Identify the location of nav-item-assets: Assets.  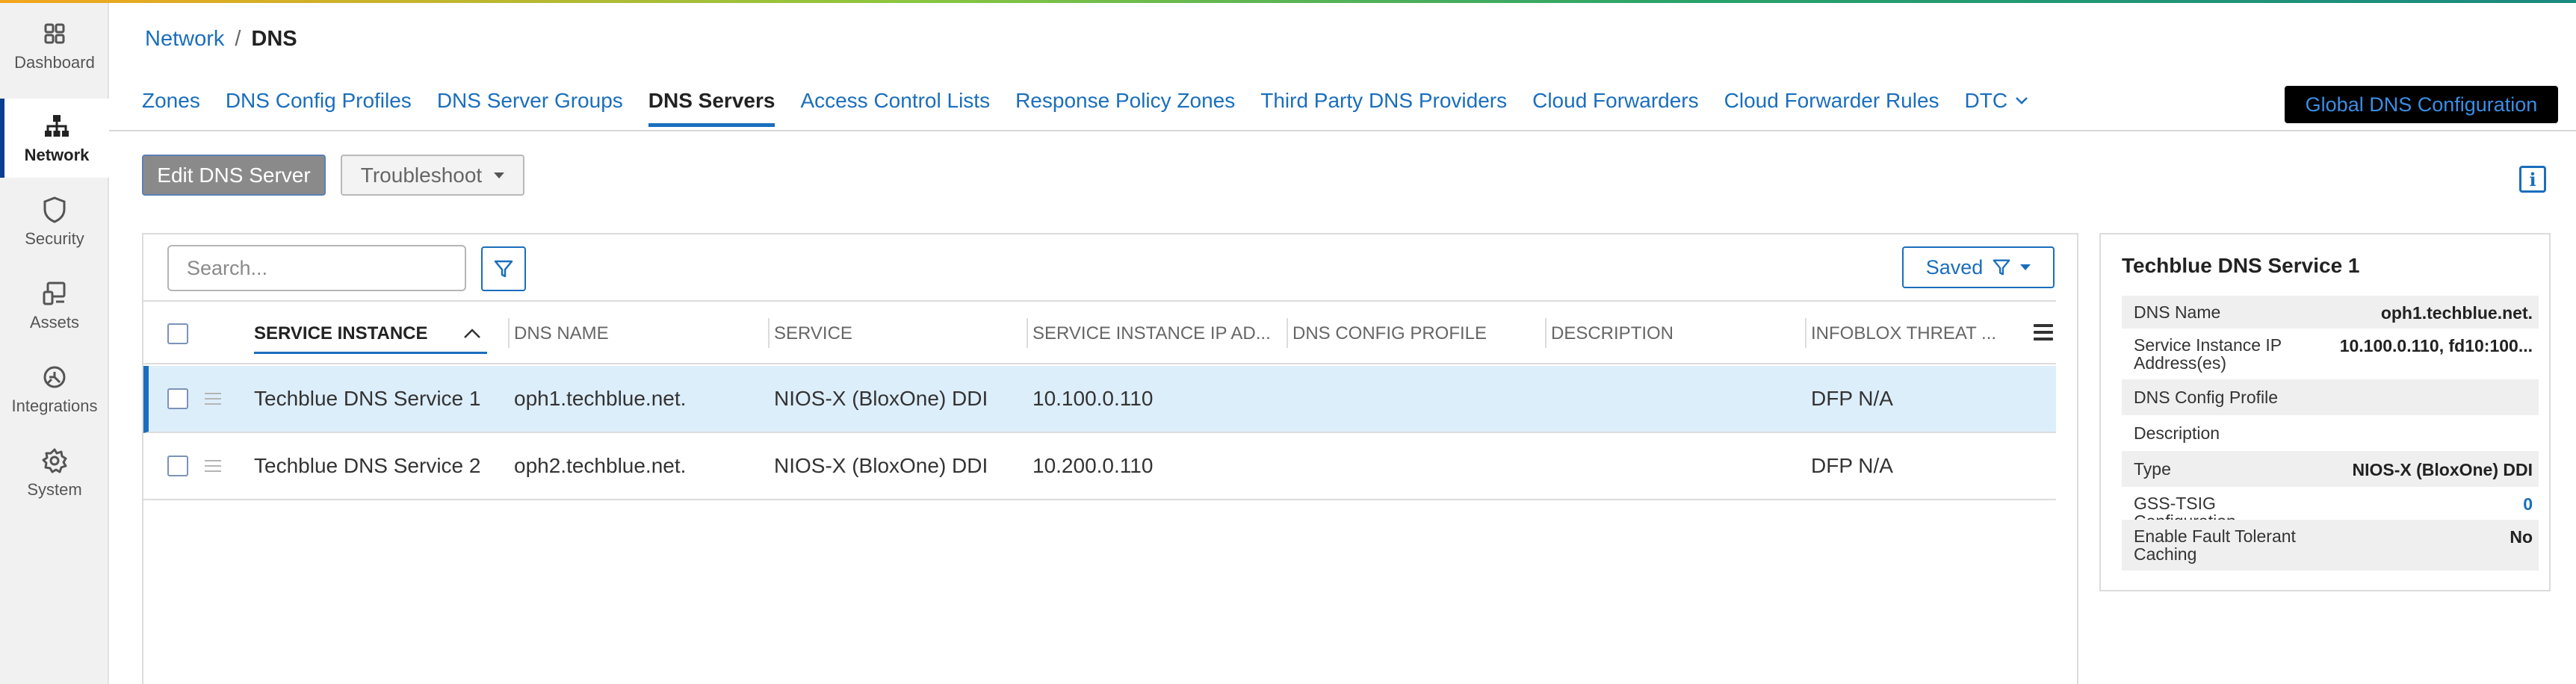
(54, 305).